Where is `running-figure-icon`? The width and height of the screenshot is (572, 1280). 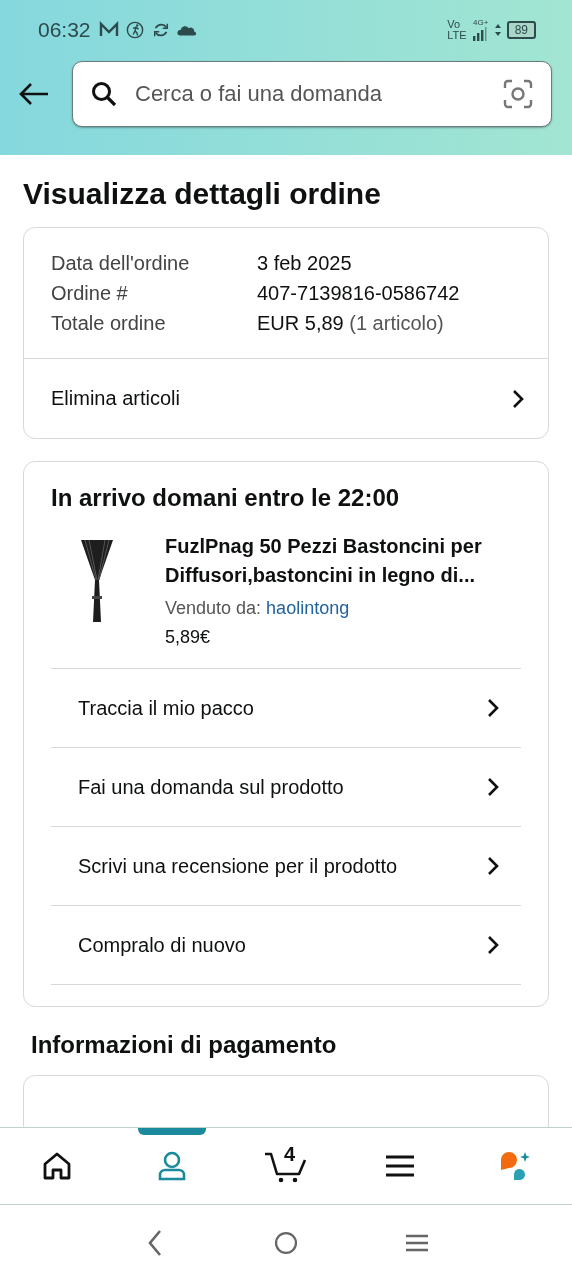
running-figure-icon is located at coordinates (134, 30).